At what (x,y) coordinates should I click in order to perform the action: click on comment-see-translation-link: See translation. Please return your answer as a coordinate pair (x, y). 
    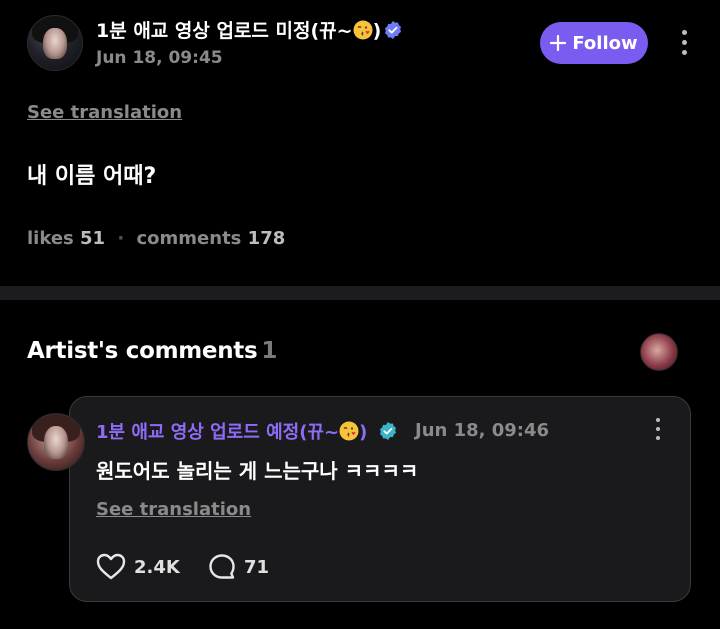
    Looking at the image, I should click on (173, 509).